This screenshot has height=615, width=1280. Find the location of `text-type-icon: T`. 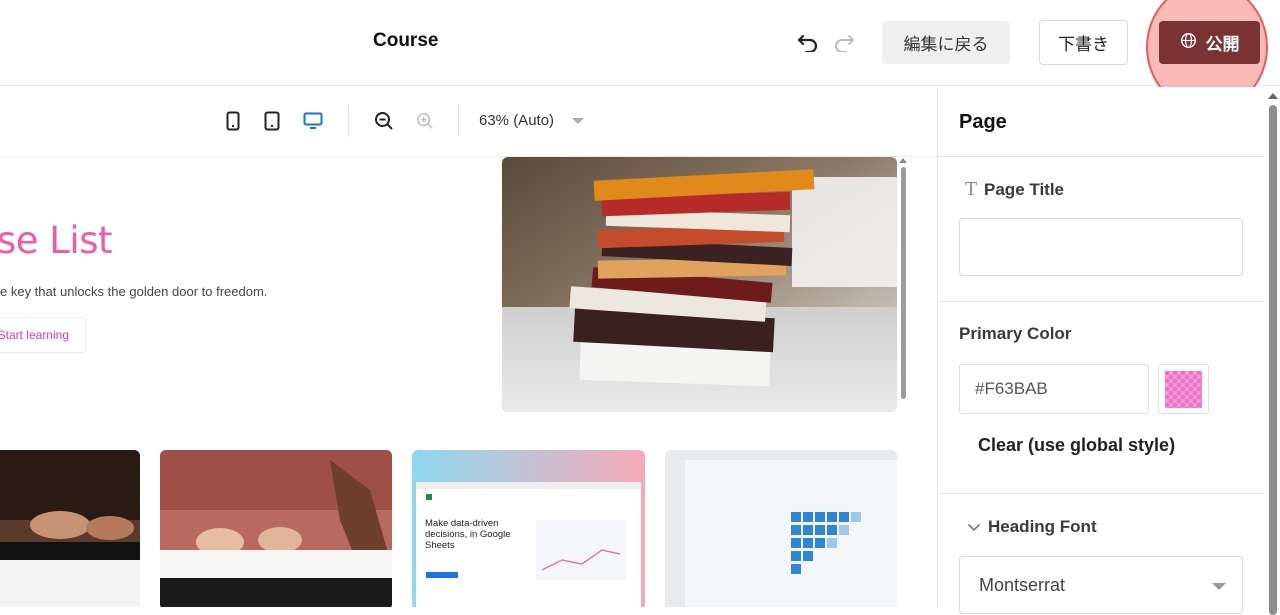

text-type-icon: T is located at coordinates (971, 189).